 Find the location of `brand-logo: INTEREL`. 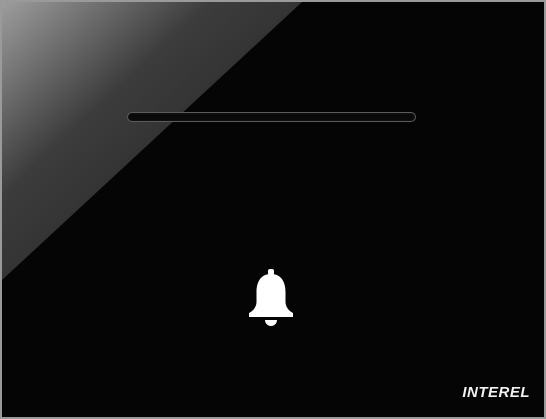

brand-logo: INTEREL is located at coordinates (496, 392).